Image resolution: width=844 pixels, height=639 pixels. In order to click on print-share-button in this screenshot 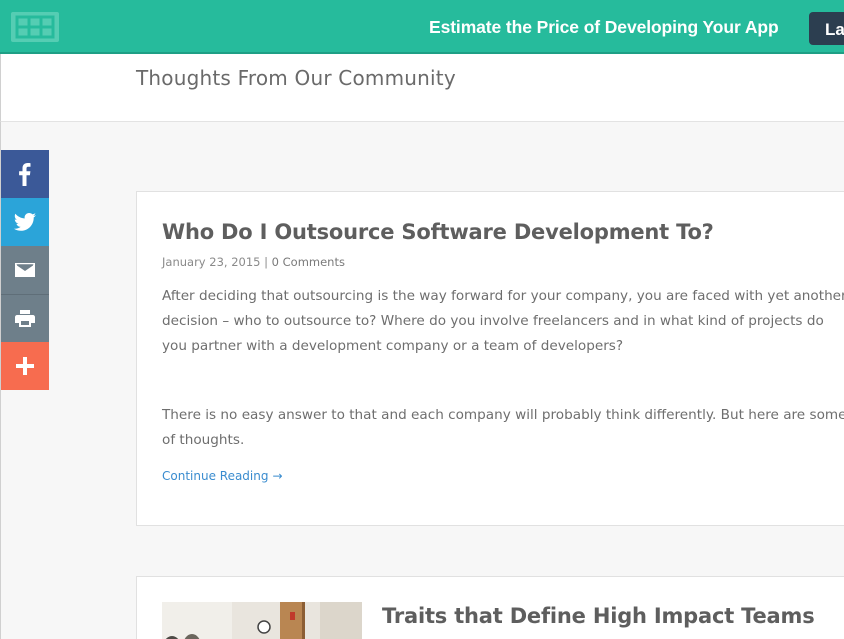, I will do `click(25, 318)`.